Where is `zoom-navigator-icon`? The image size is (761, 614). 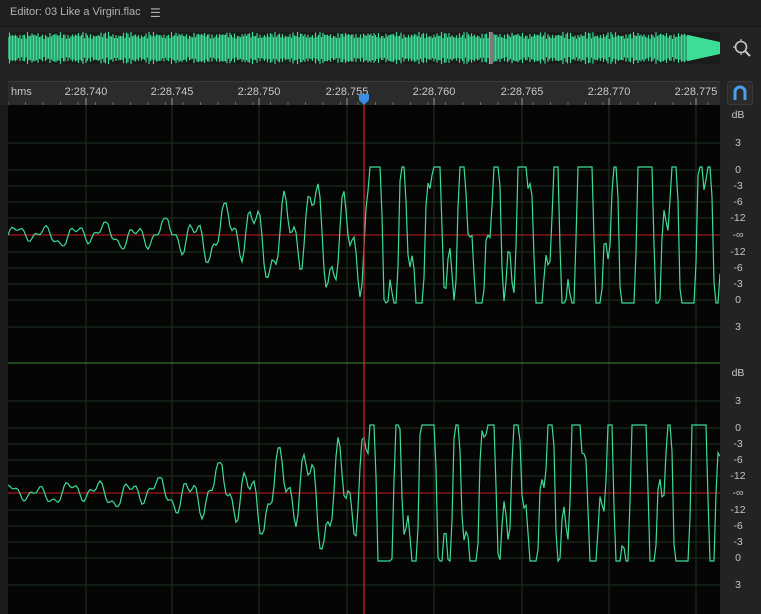 zoom-navigator-icon is located at coordinates (742, 48).